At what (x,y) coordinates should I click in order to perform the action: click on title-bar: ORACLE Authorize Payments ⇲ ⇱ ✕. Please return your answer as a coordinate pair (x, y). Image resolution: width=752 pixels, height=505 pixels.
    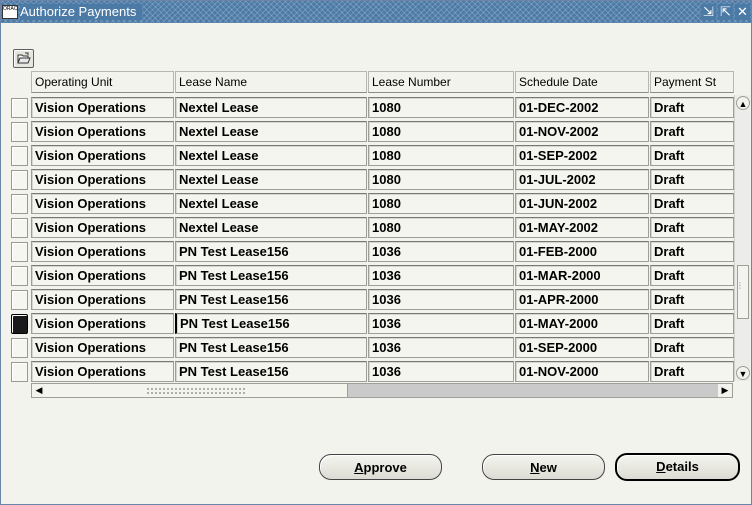
    Looking at the image, I should click on (376, 12).